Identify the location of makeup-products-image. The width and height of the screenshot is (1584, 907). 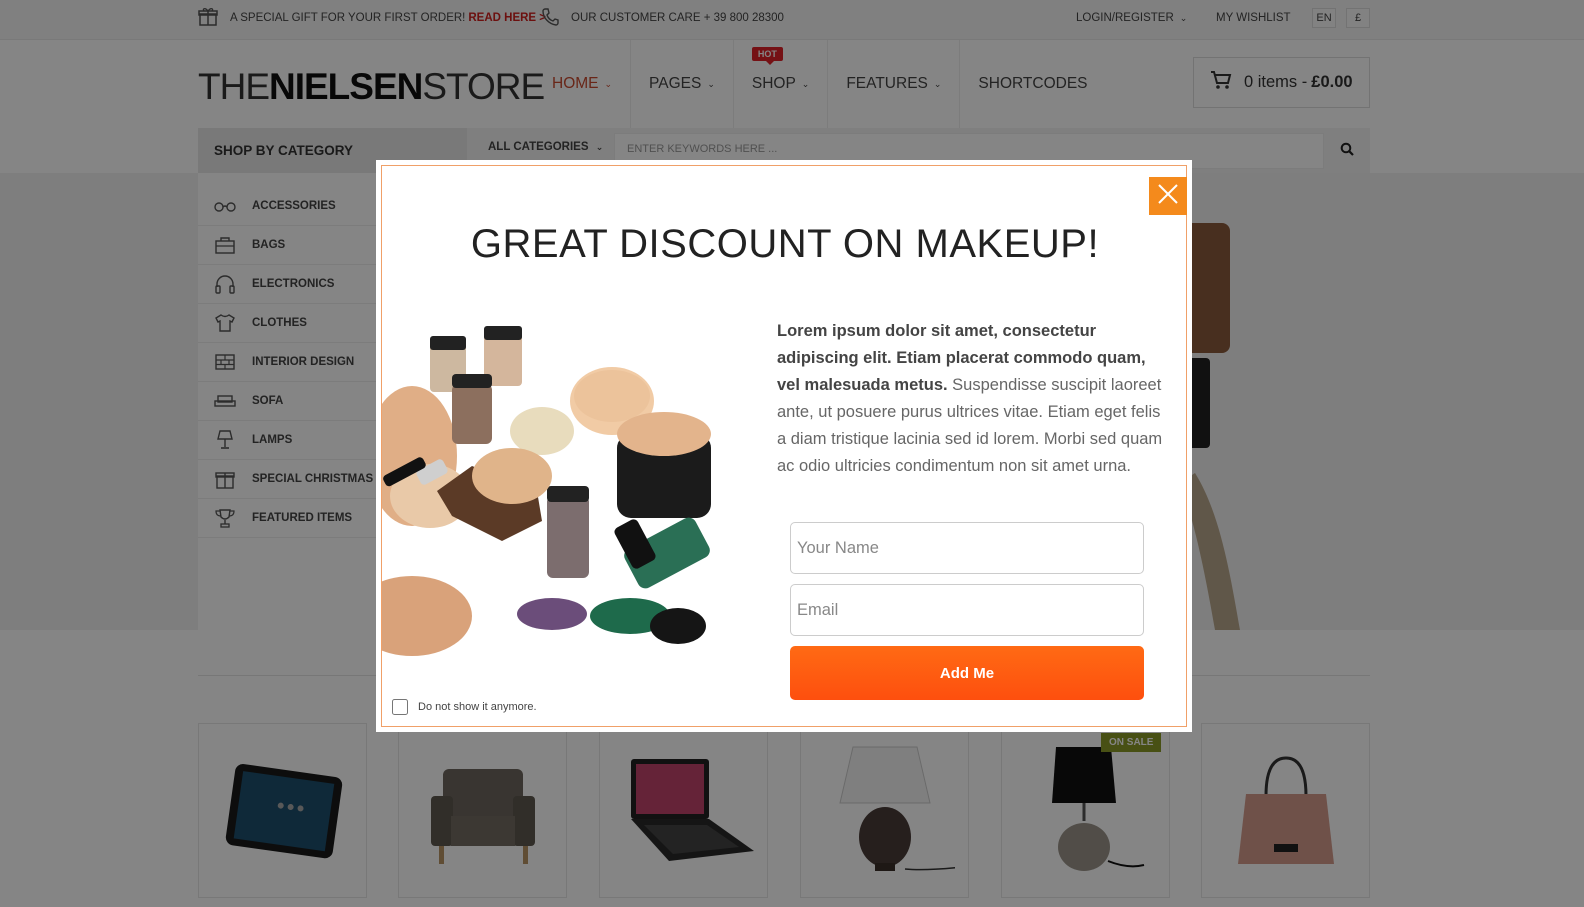
(546, 491).